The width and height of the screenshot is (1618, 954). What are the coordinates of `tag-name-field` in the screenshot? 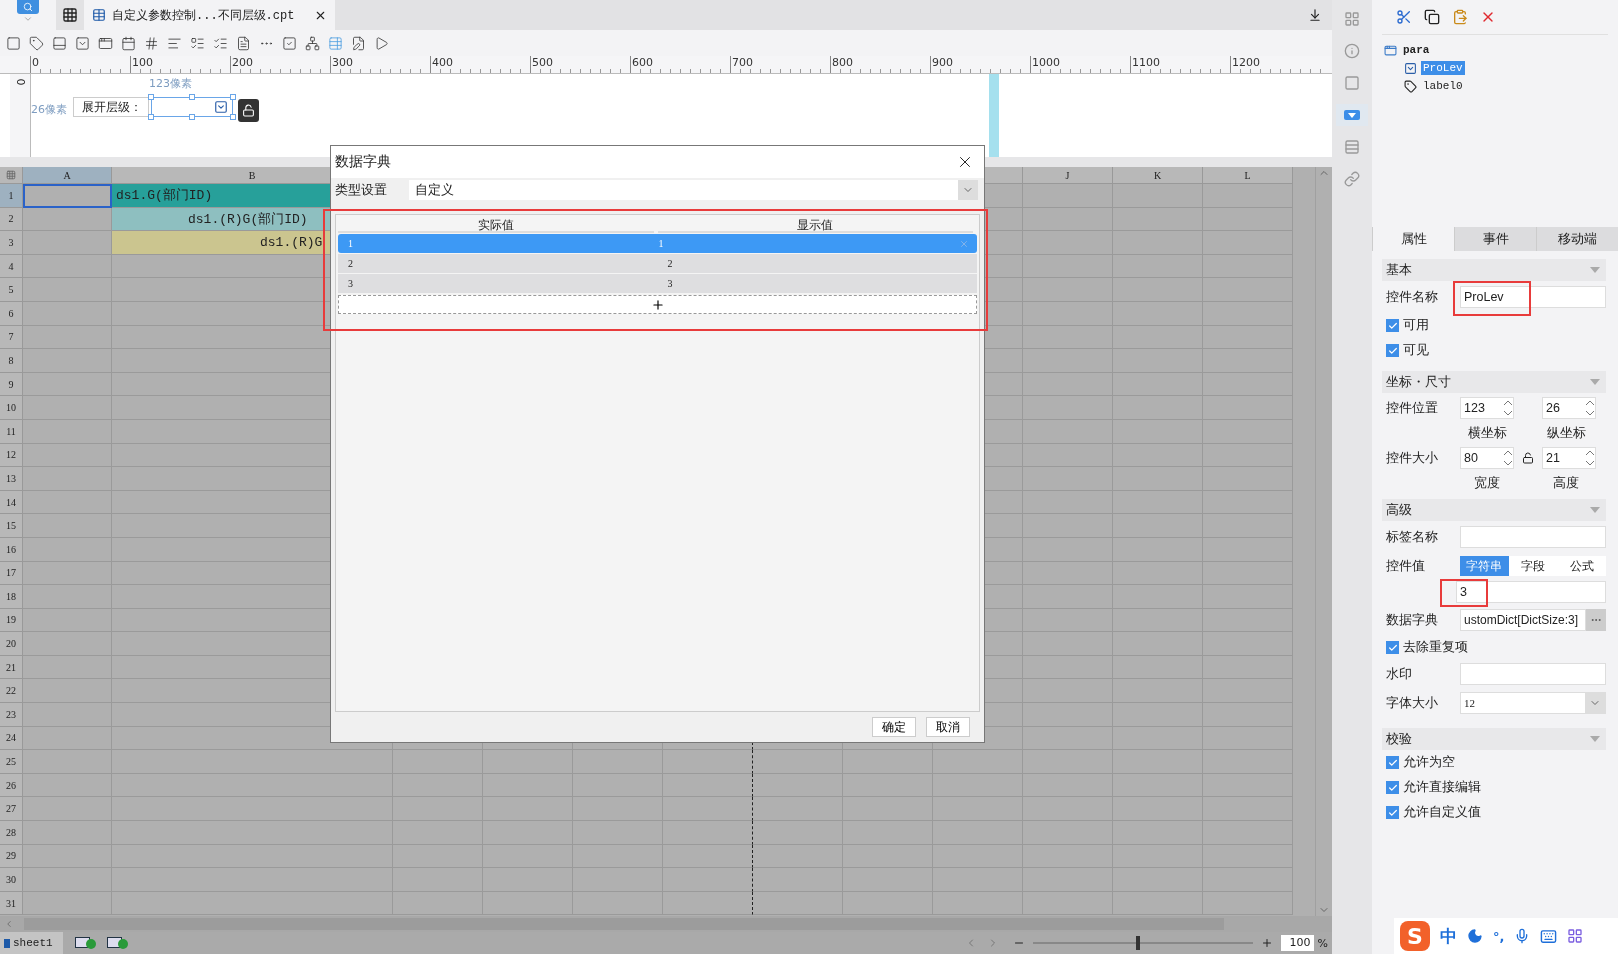 It's located at (1533, 537).